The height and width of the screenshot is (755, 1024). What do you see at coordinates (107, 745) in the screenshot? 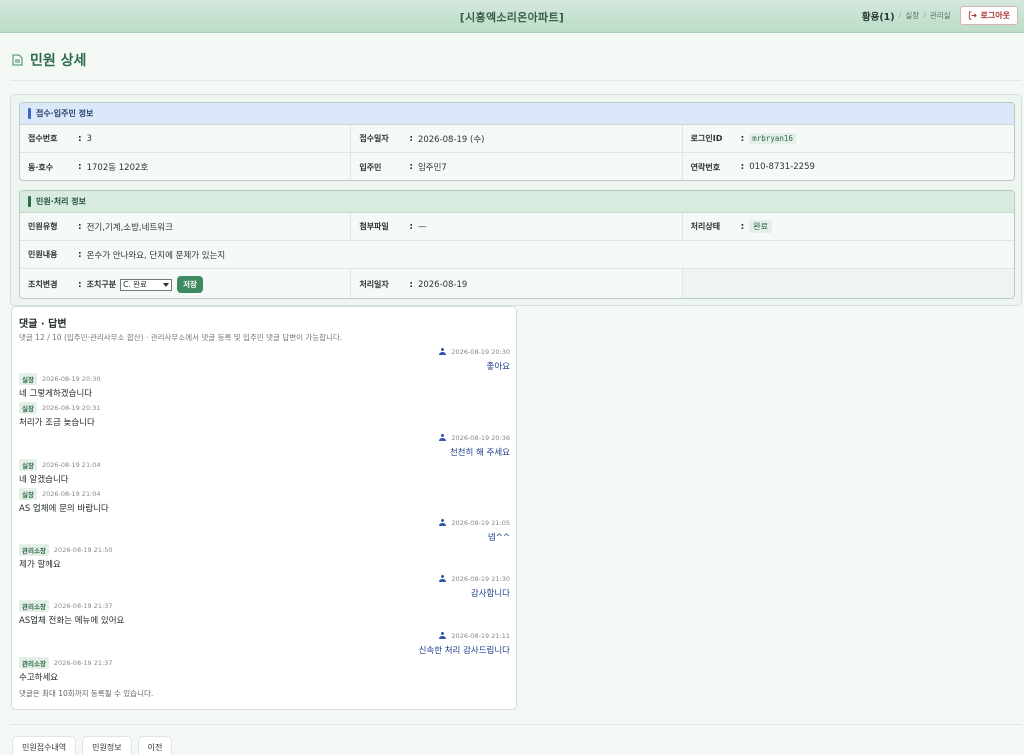
I see `tab-complaint-info: 민원정보` at bounding box center [107, 745].